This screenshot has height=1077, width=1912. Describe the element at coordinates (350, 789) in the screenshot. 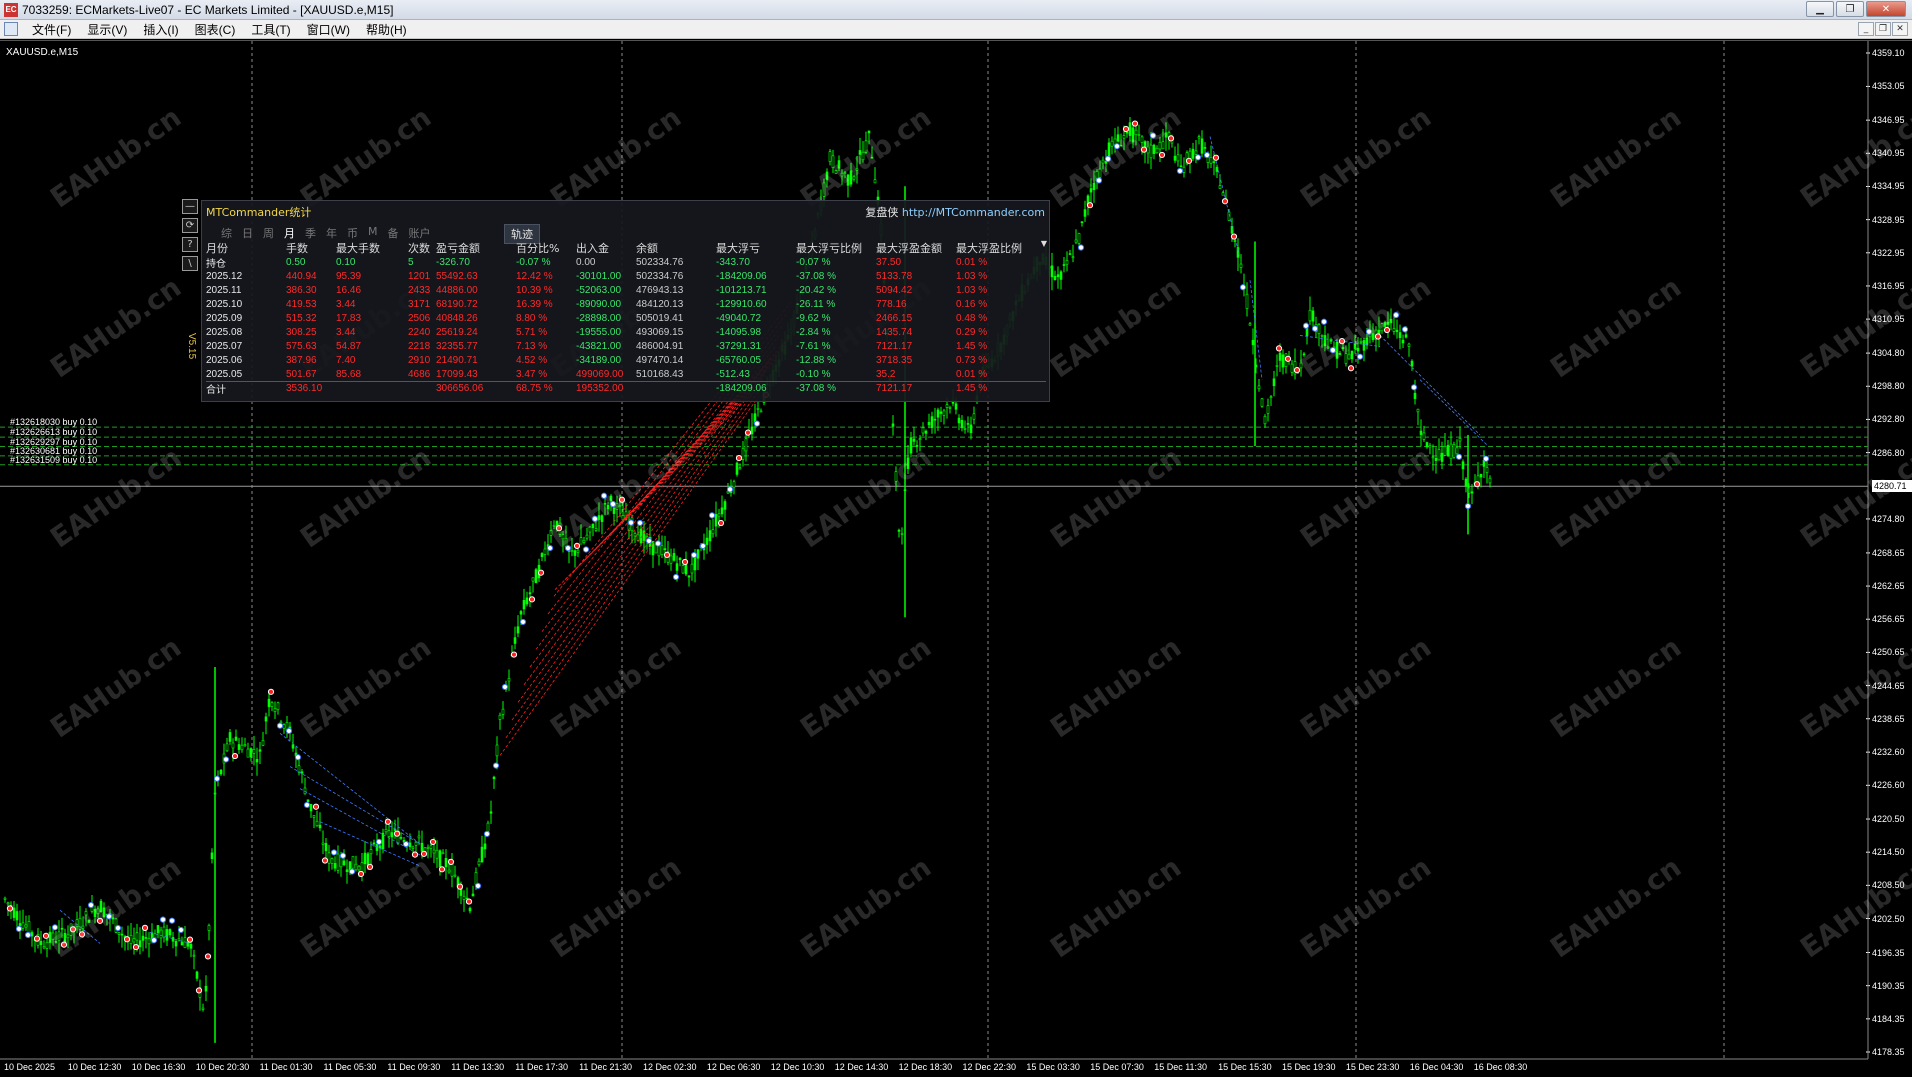

I see `trade-line` at that location.